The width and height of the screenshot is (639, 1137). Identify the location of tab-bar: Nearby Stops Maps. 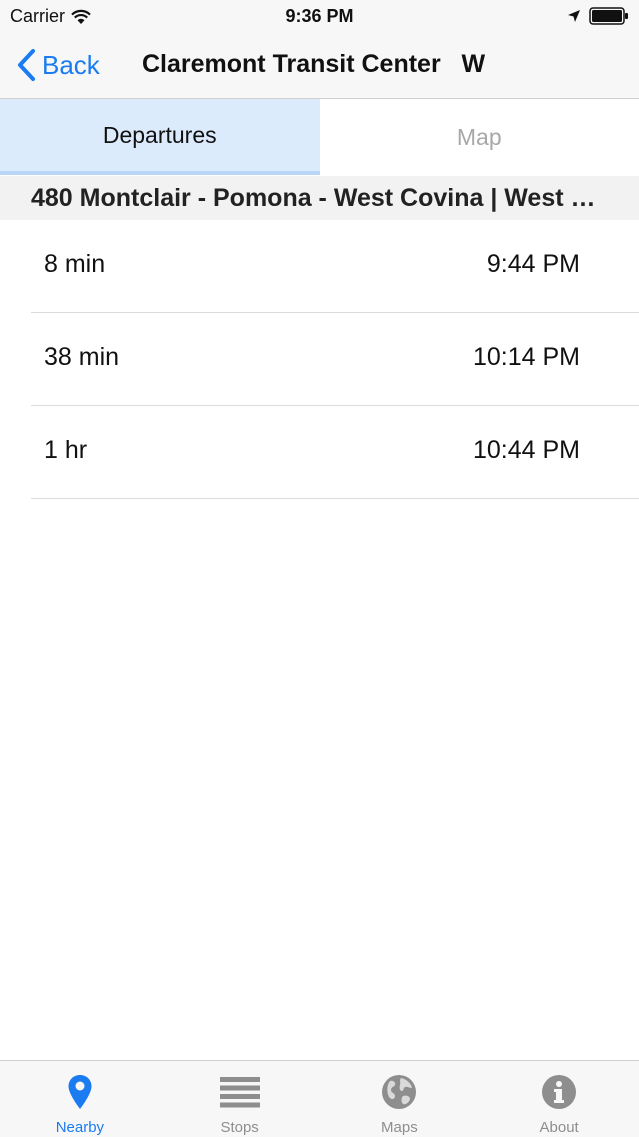
(319, 1098).